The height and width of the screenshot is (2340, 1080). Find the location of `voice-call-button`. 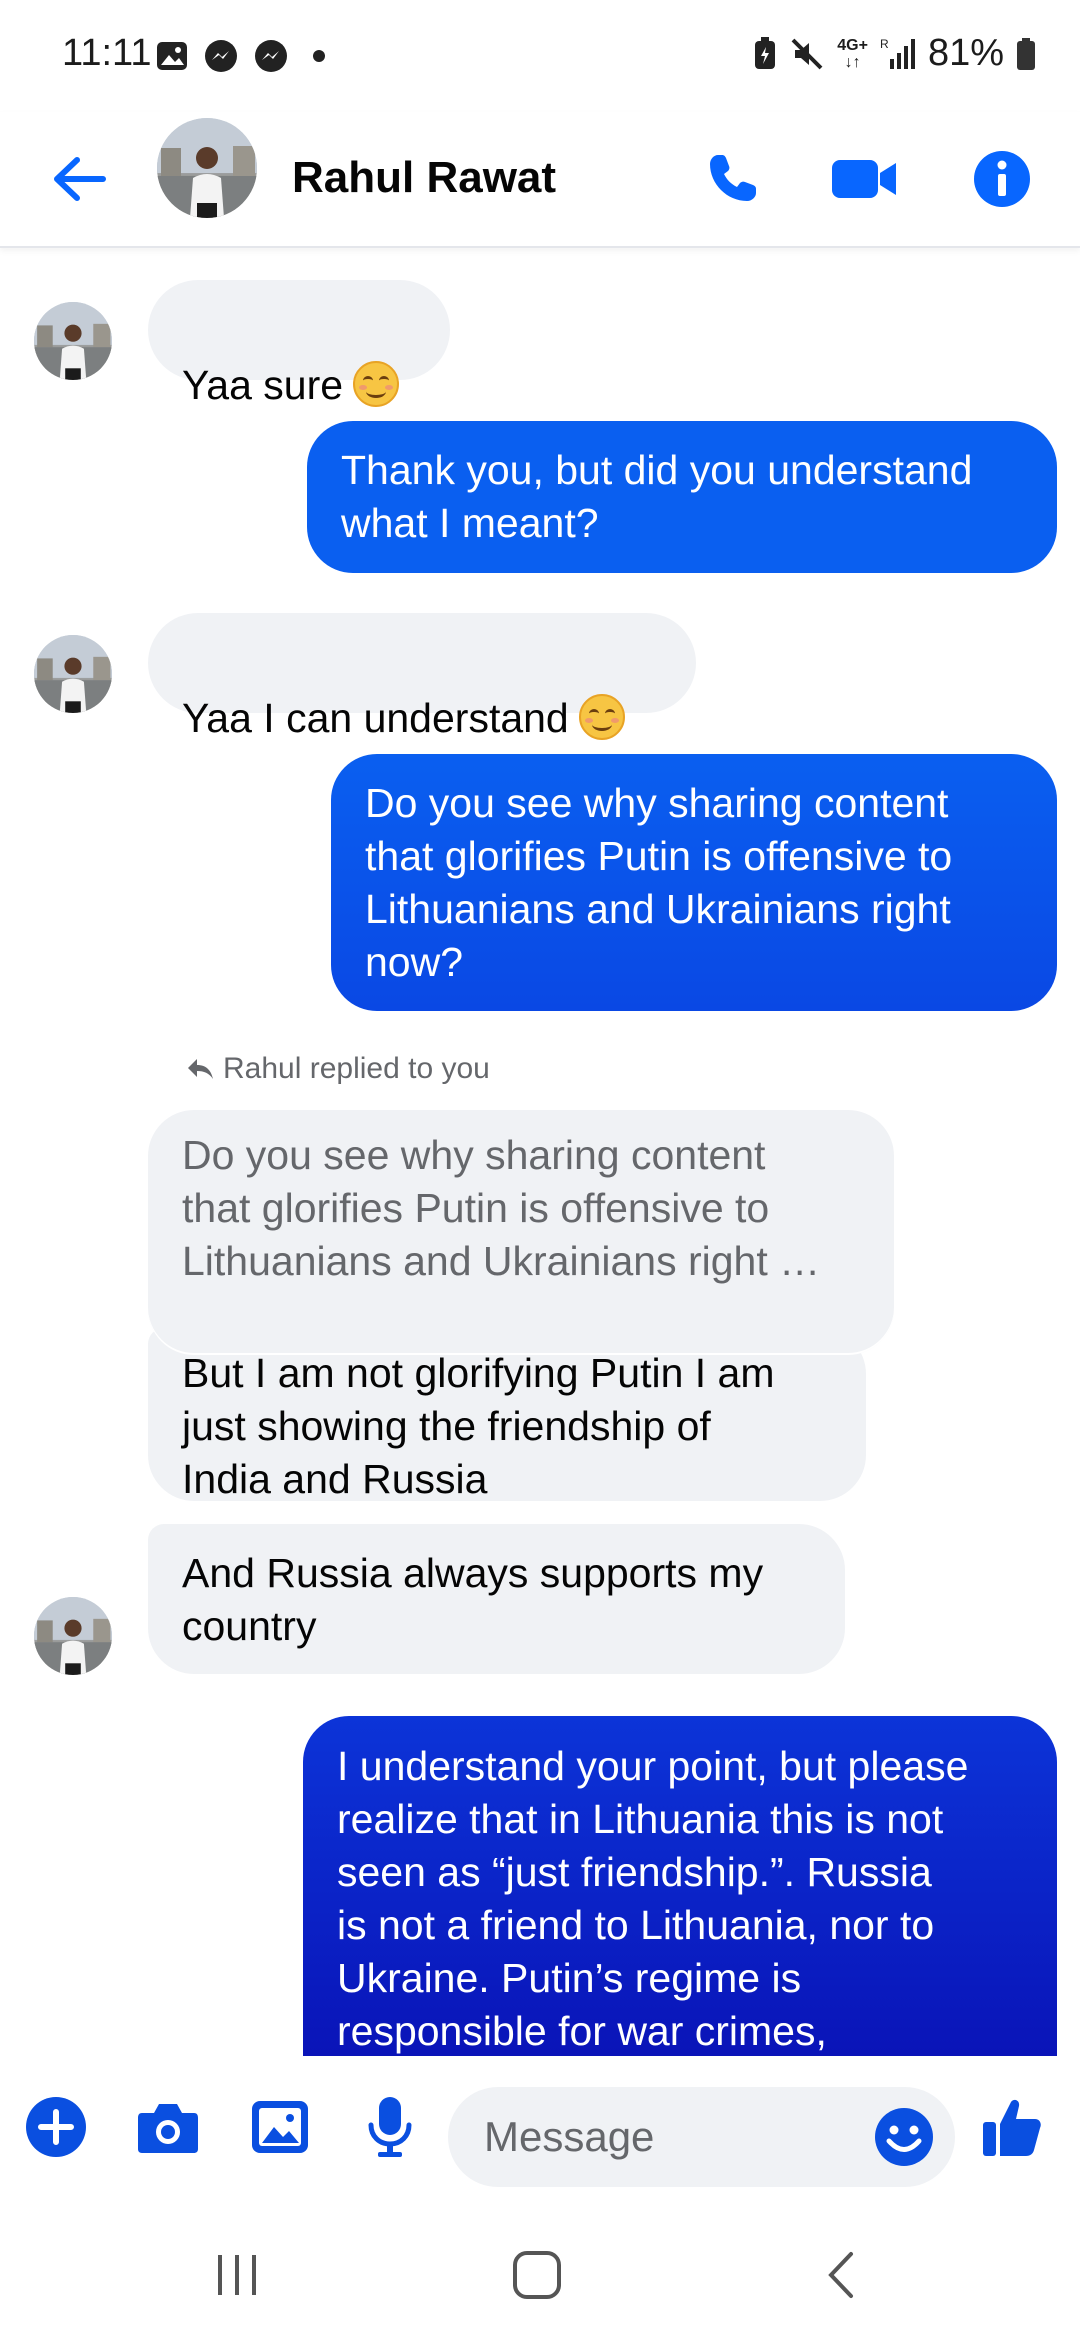

voice-call-button is located at coordinates (732, 179).